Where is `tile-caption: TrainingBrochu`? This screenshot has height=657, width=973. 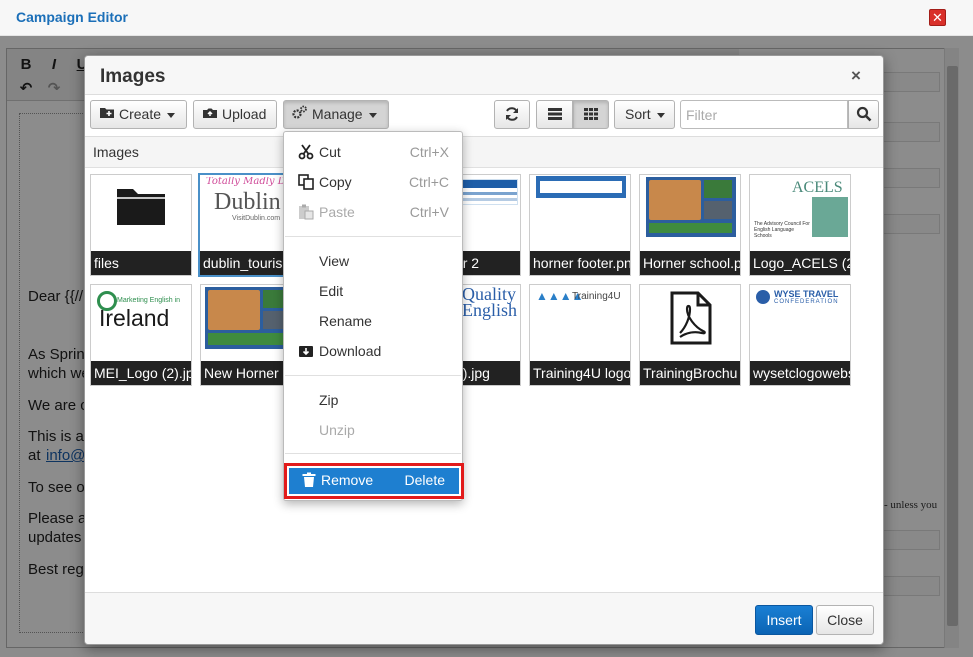
tile-caption: TrainingBrochu is located at coordinates (690, 373).